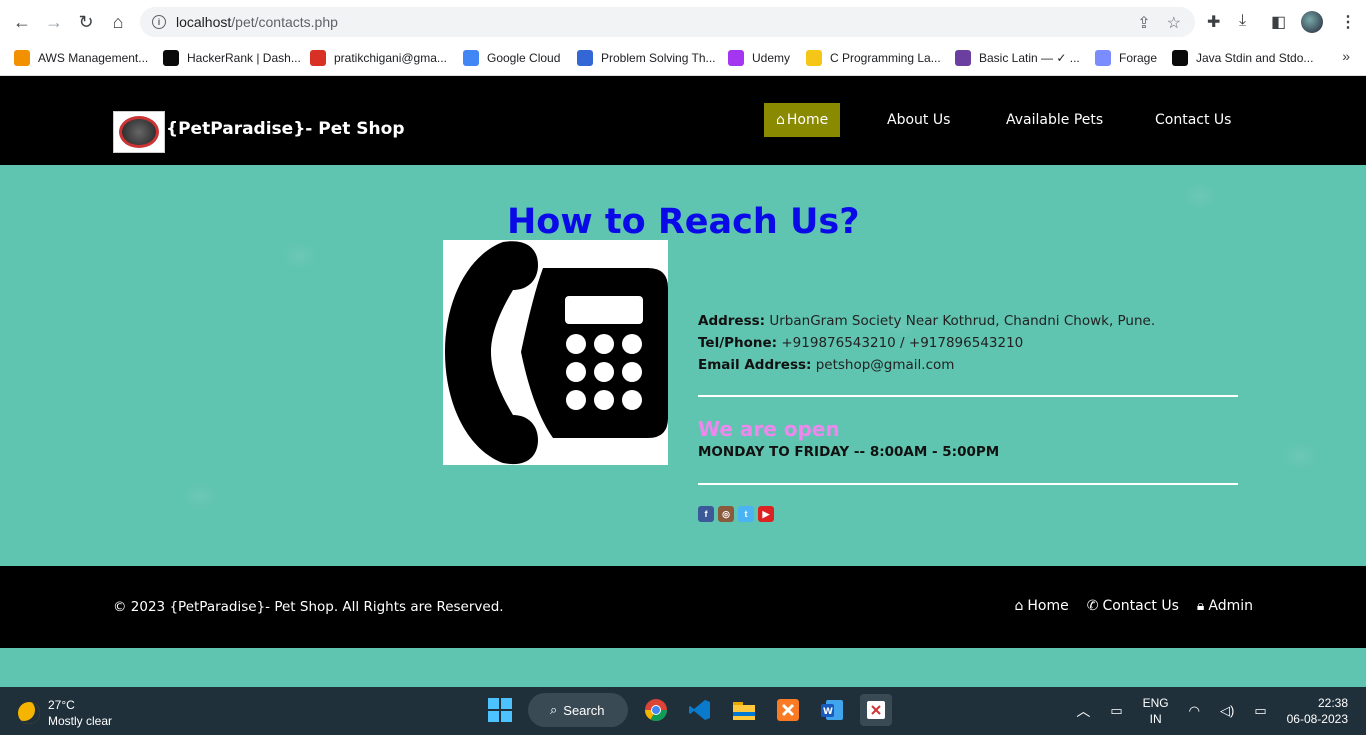 The image size is (1366, 735). I want to click on vscode-logo-icon, so click(699, 710).